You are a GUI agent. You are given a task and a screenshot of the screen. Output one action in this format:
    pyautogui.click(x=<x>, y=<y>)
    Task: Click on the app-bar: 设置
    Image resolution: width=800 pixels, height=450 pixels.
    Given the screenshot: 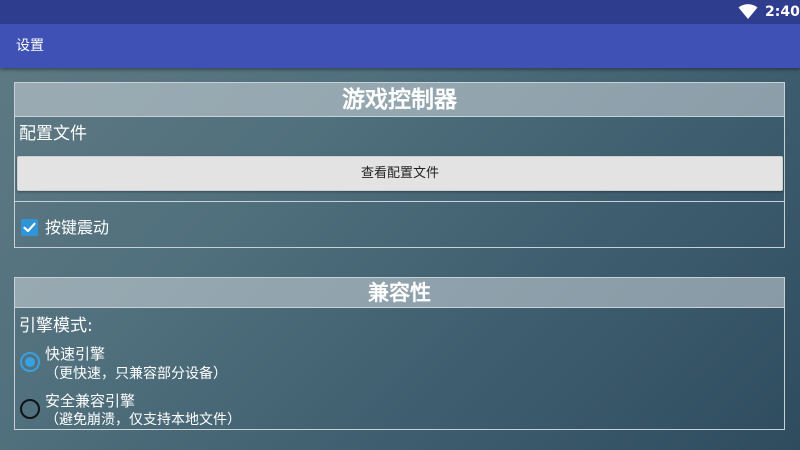 What is the action you would take?
    pyautogui.click(x=400, y=46)
    